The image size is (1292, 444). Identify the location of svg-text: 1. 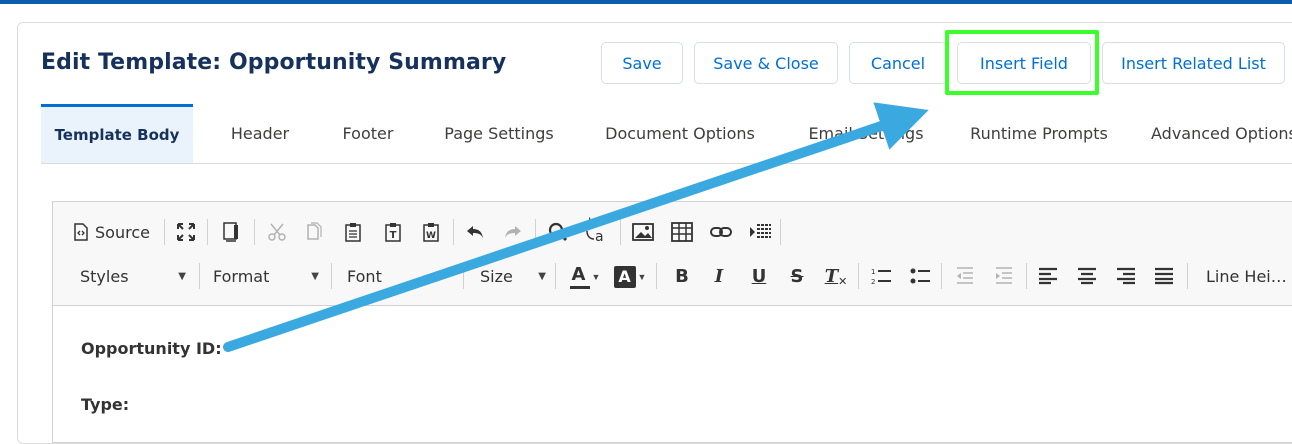
(873, 272).